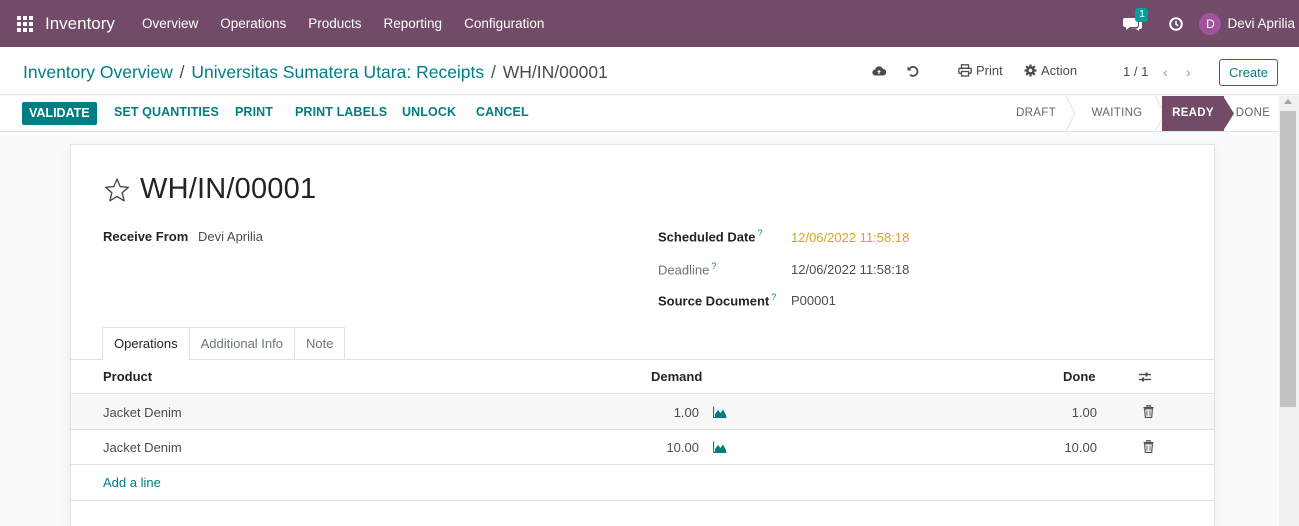 The image size is (1299, 526). Describe the element at coordinates (965, 70) in the screenshot. I see `printer-icon` at that location.